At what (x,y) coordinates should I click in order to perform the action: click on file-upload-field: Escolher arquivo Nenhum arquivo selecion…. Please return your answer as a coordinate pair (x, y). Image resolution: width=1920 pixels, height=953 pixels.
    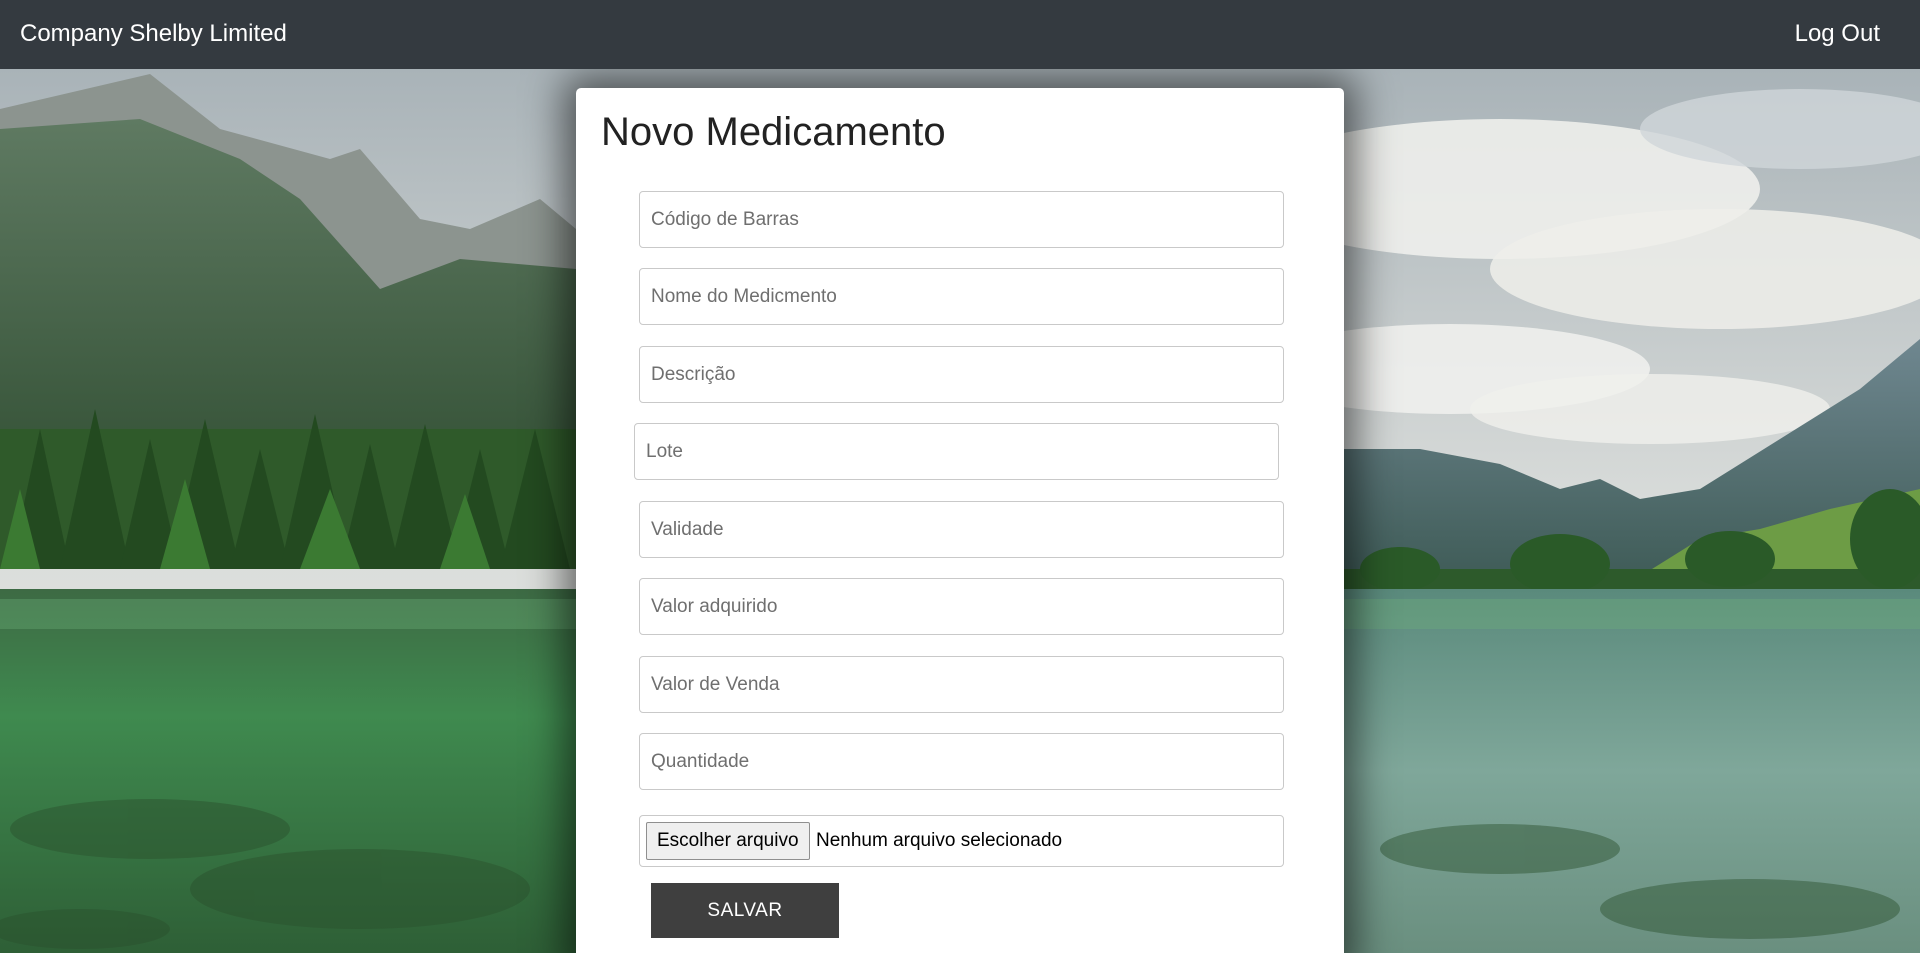
    Looking at the image, I should click on (961, 841).